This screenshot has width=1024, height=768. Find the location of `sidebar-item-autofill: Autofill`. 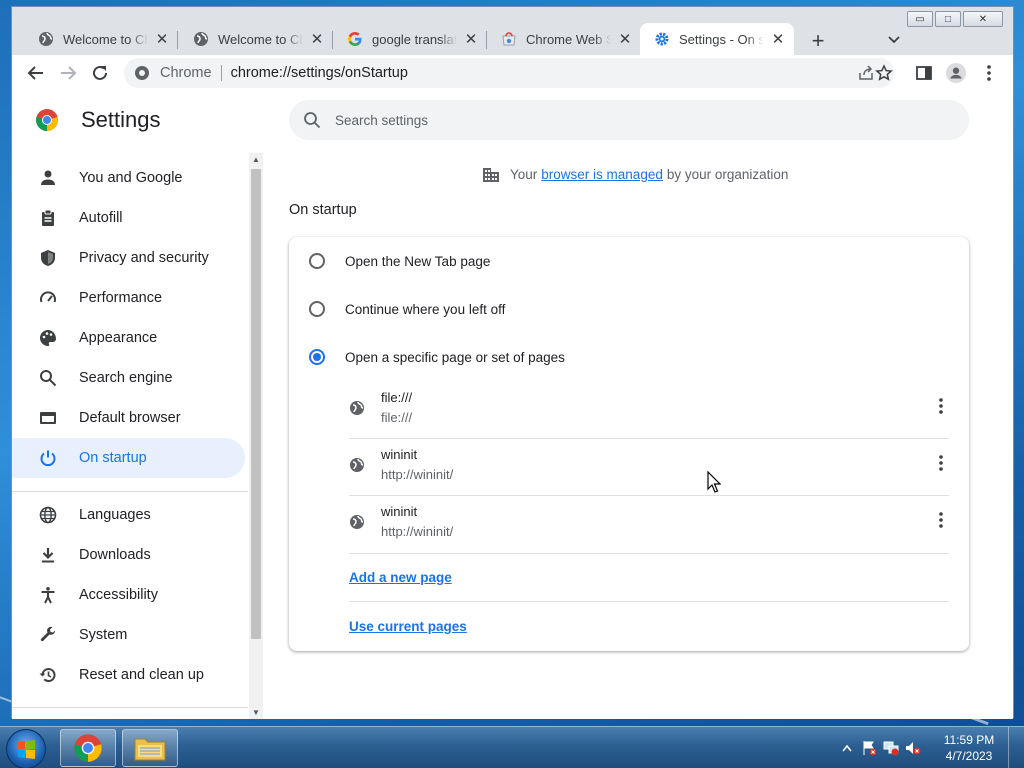

sidebar-item-autofill: Autofill is located at coordinates (128, 218).